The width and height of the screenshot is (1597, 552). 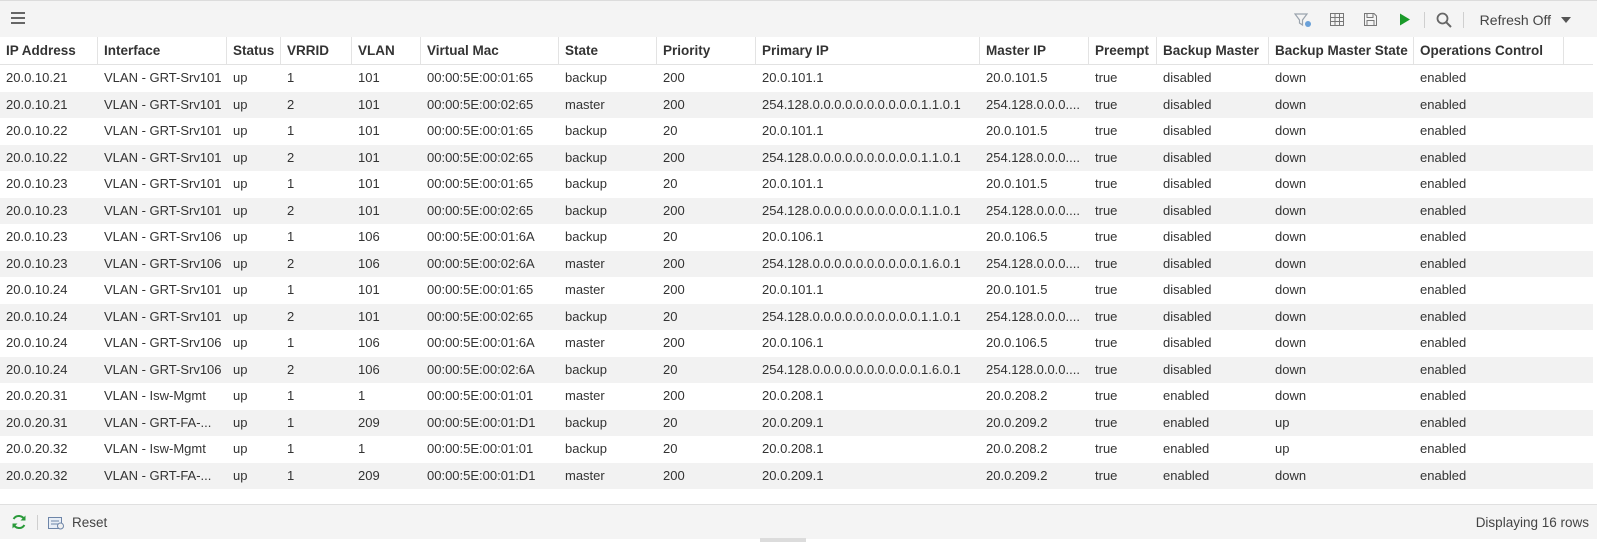 I want to click on column-header-priority: Priority, so click(x=706, y=50).